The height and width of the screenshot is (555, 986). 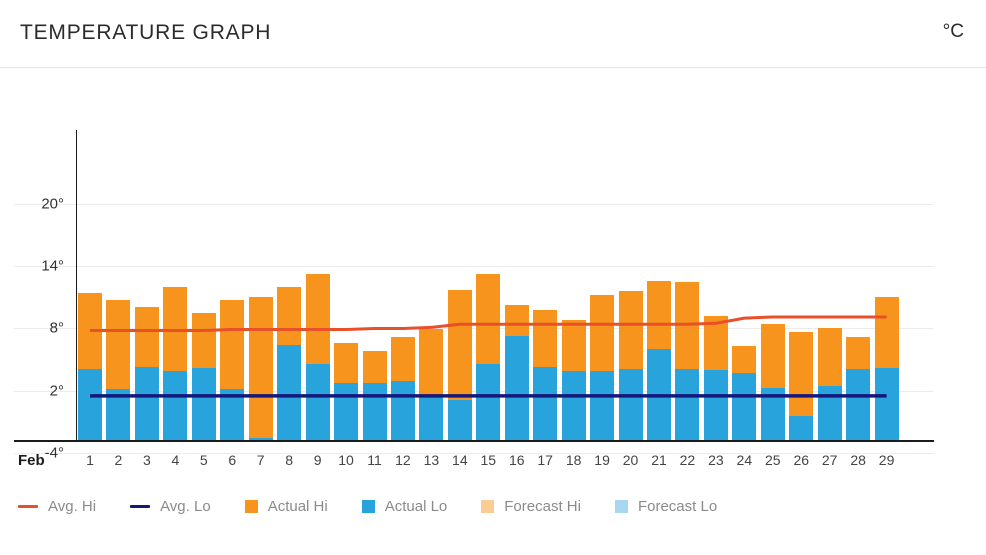 I want to click on x-axis-tick-label: 8, so click(x=289, y=460).